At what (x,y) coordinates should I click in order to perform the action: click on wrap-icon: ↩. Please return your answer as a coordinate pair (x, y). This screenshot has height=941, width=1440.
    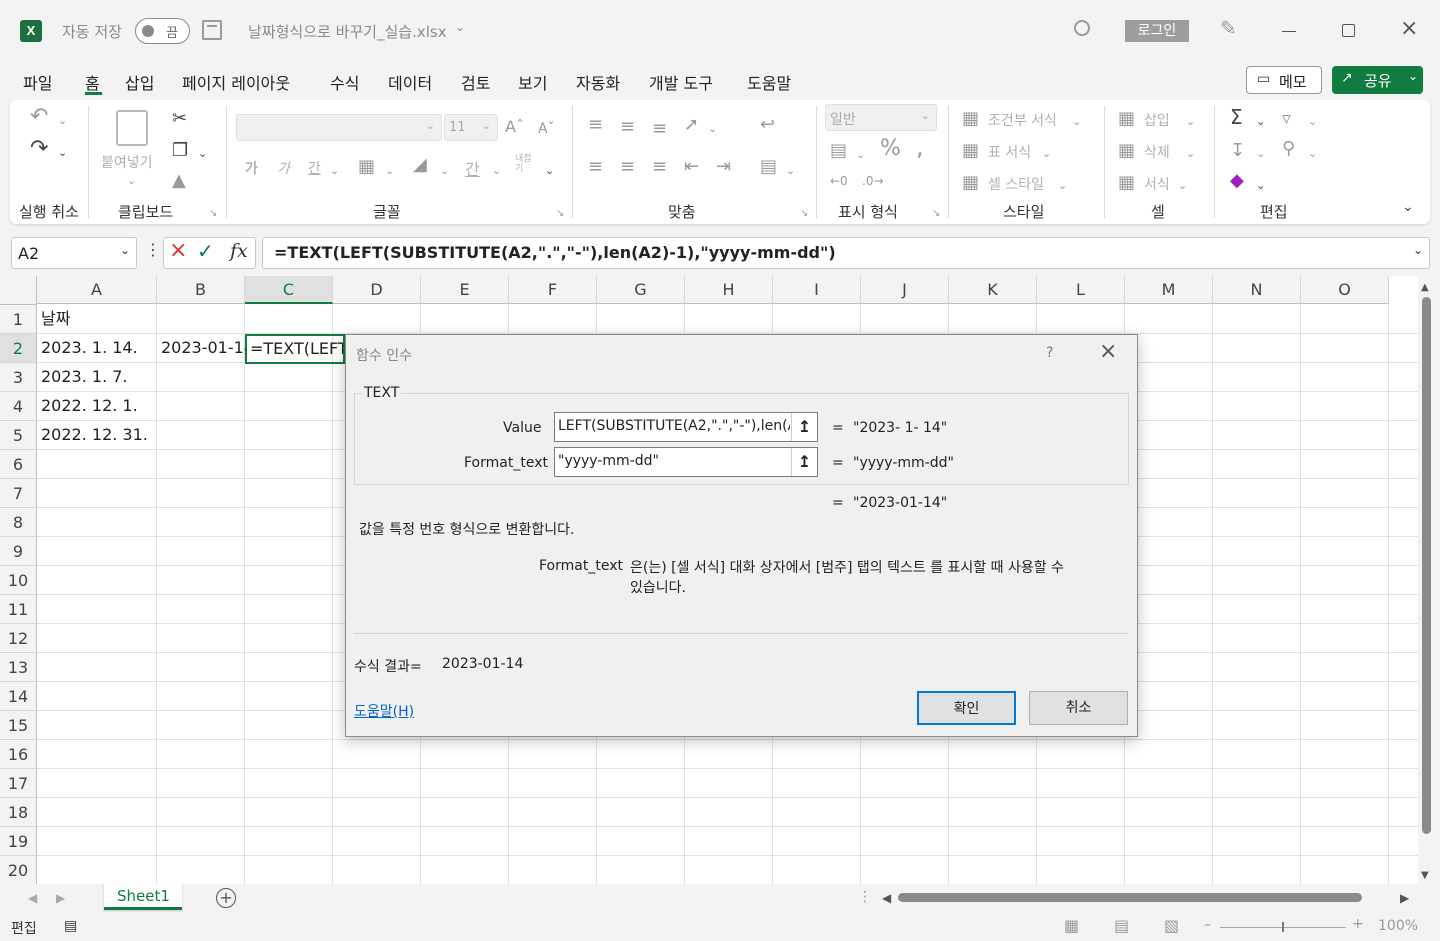
    Looking at the image, I should click on (767, 125).